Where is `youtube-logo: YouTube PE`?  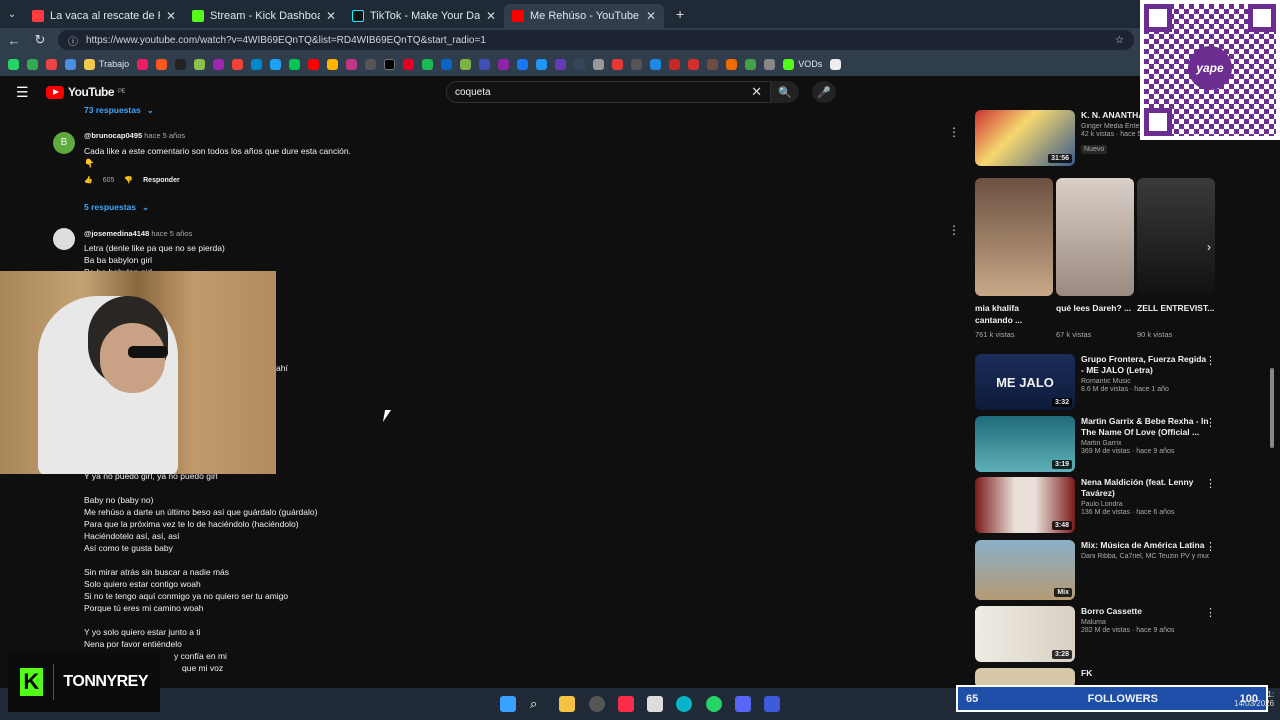
youtube-logo: YouTube PE is located at coordinates (86, 92).